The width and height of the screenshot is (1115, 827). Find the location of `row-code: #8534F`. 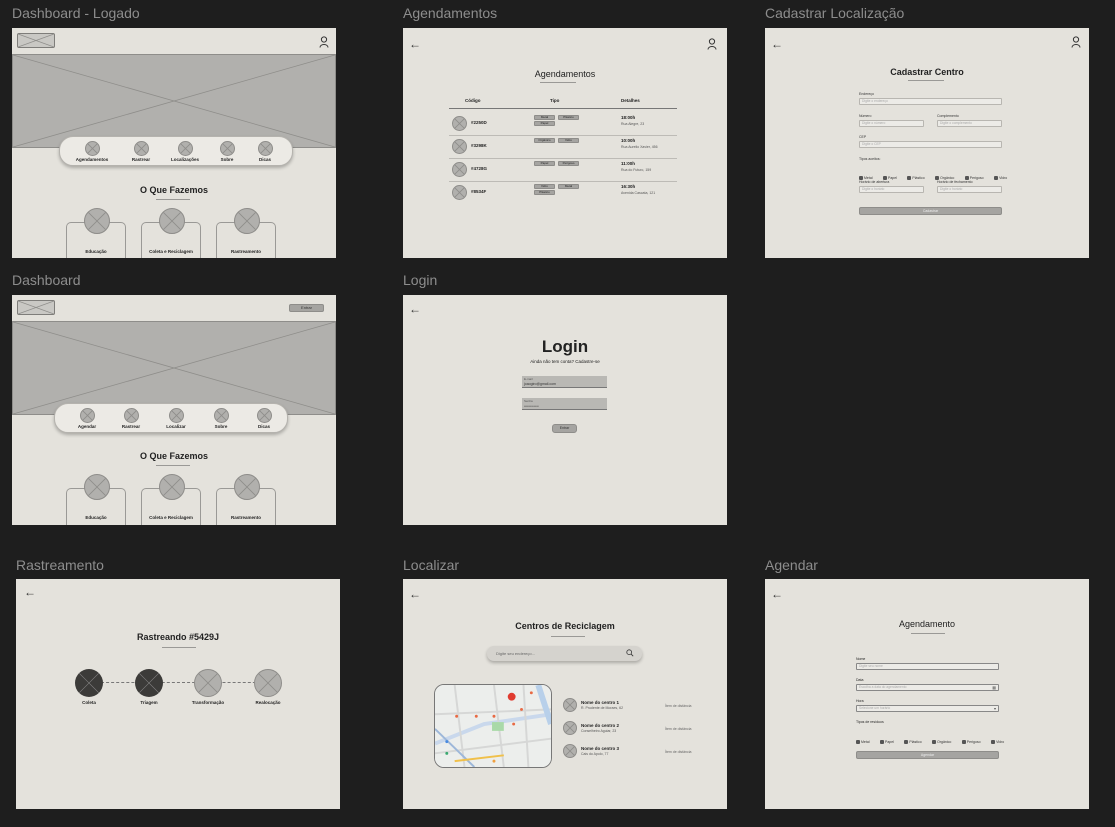

row-code: #8534F is located at coordinates (479, 191).